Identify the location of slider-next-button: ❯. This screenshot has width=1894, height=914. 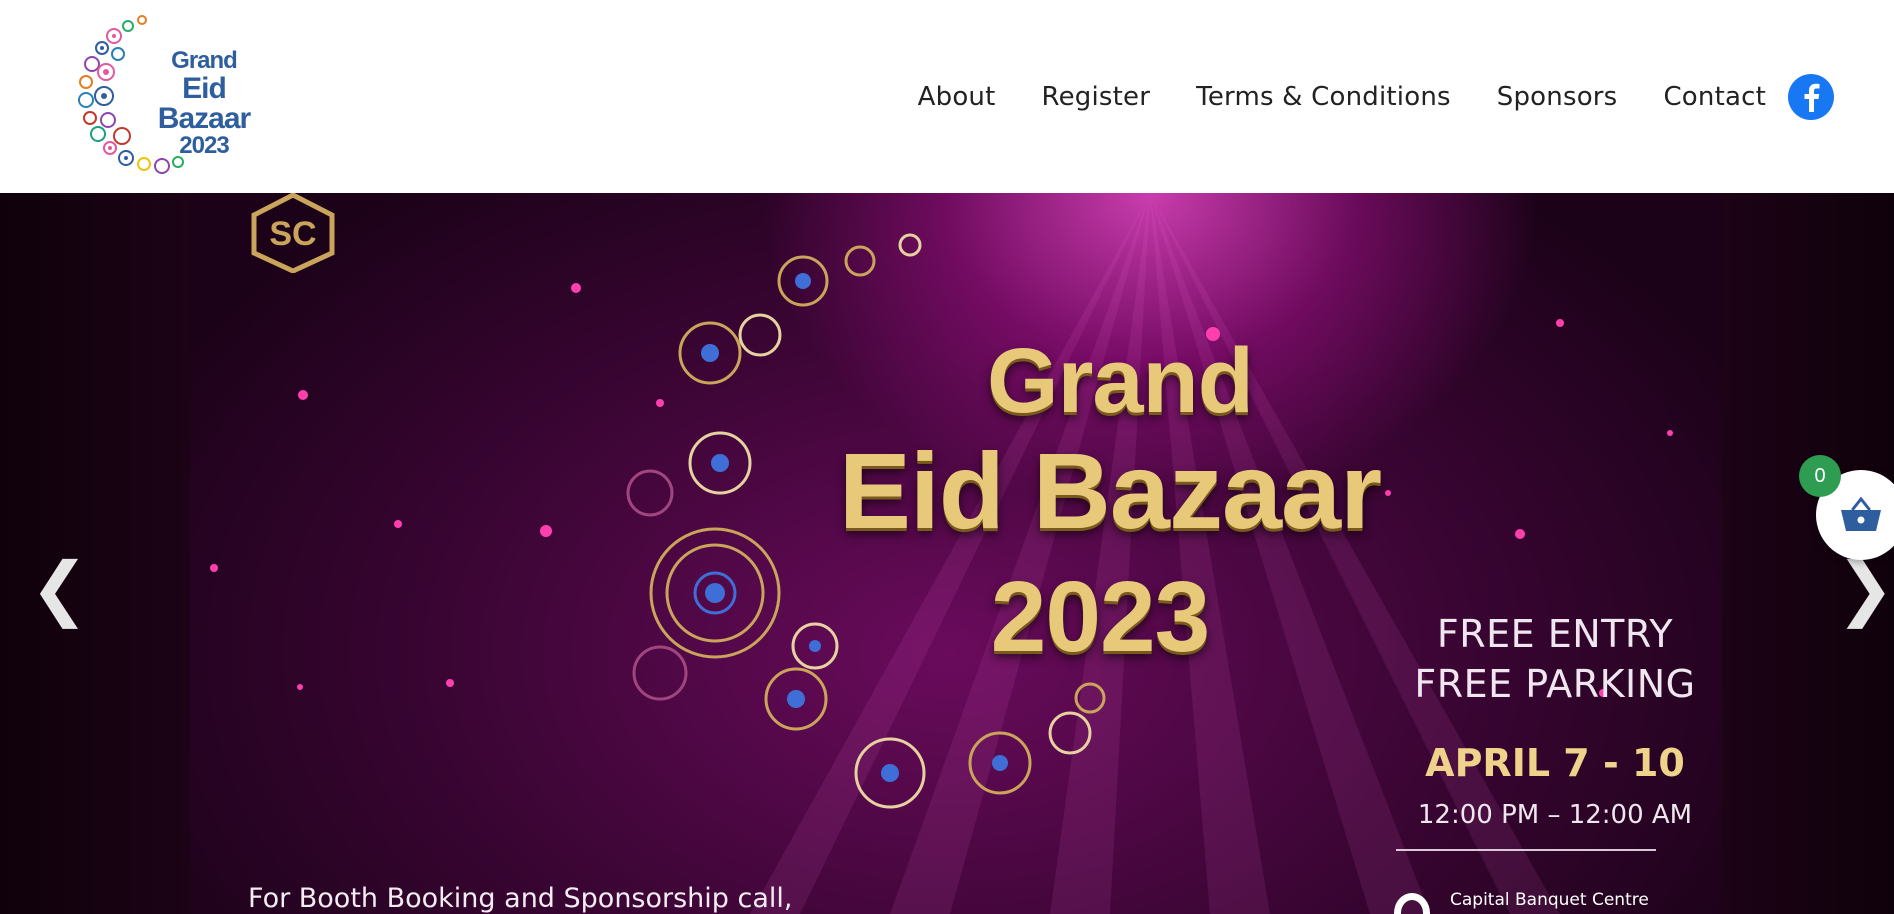
(1865, 588).